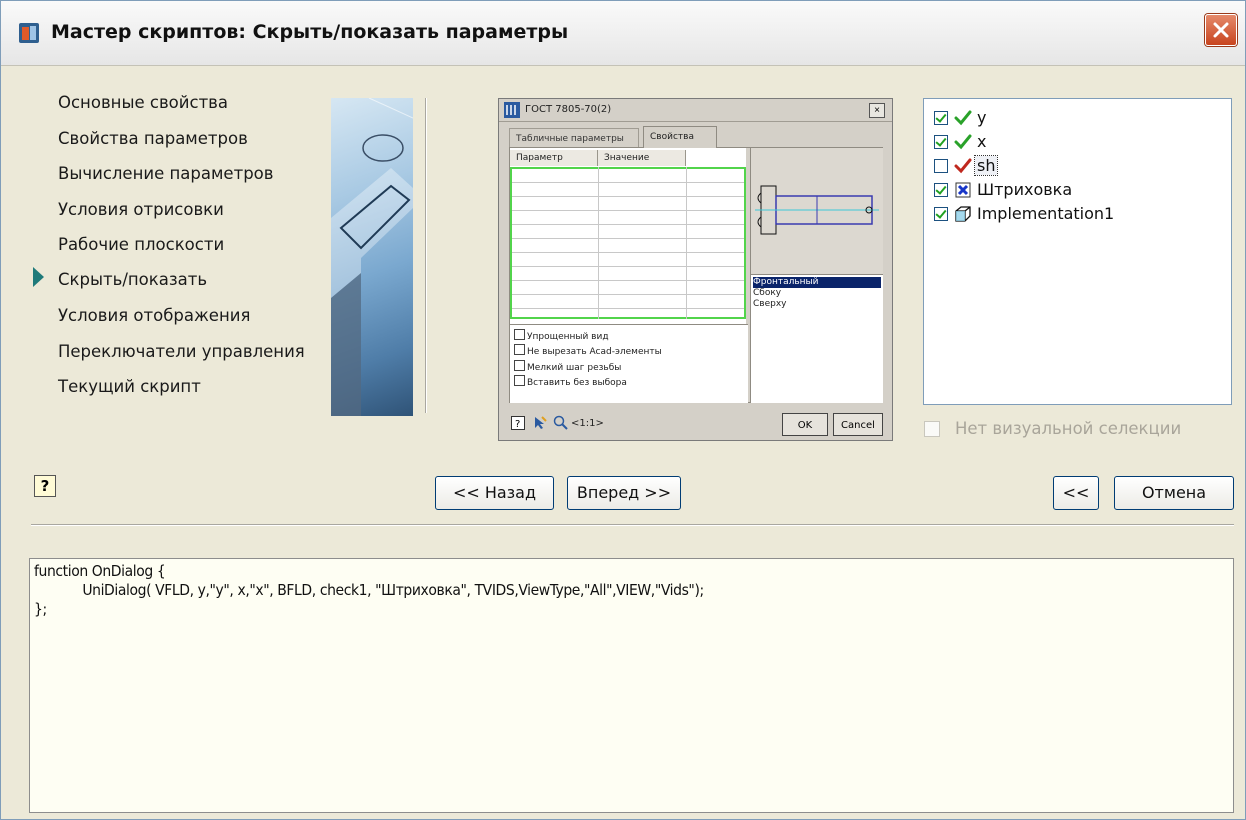 The width and height of the screenshot is (1246, 820). What do you see at coordinates (628, 243) in the screenshot?
I see `preview-grid-cells` at bounding box center [628, 243].